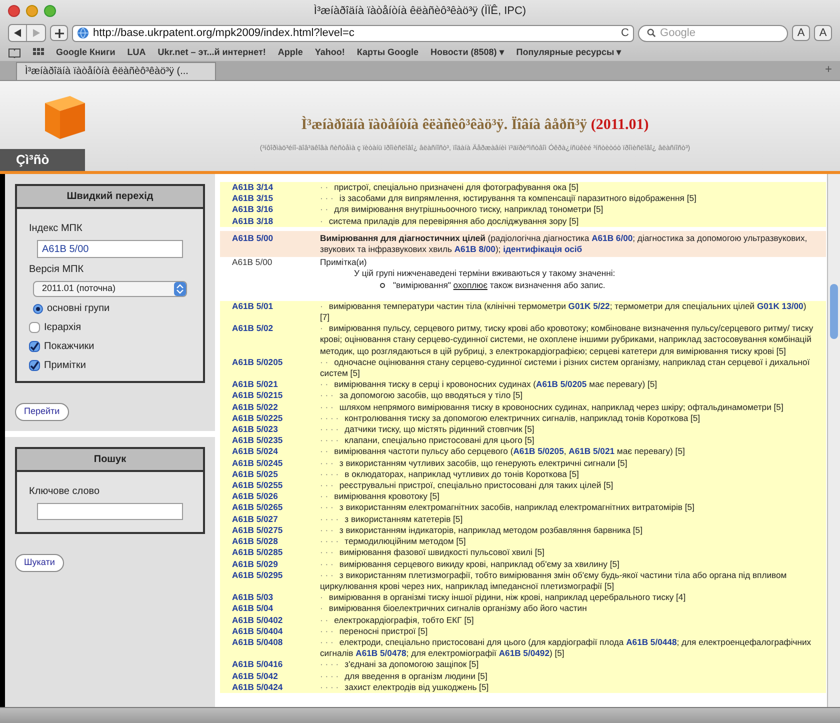  Describe the element at coordinates (433, 552) in the screenshot. I see `entry-text: · · · вимірювання фазової швидкості пульсової хвилі [5]` at that location.